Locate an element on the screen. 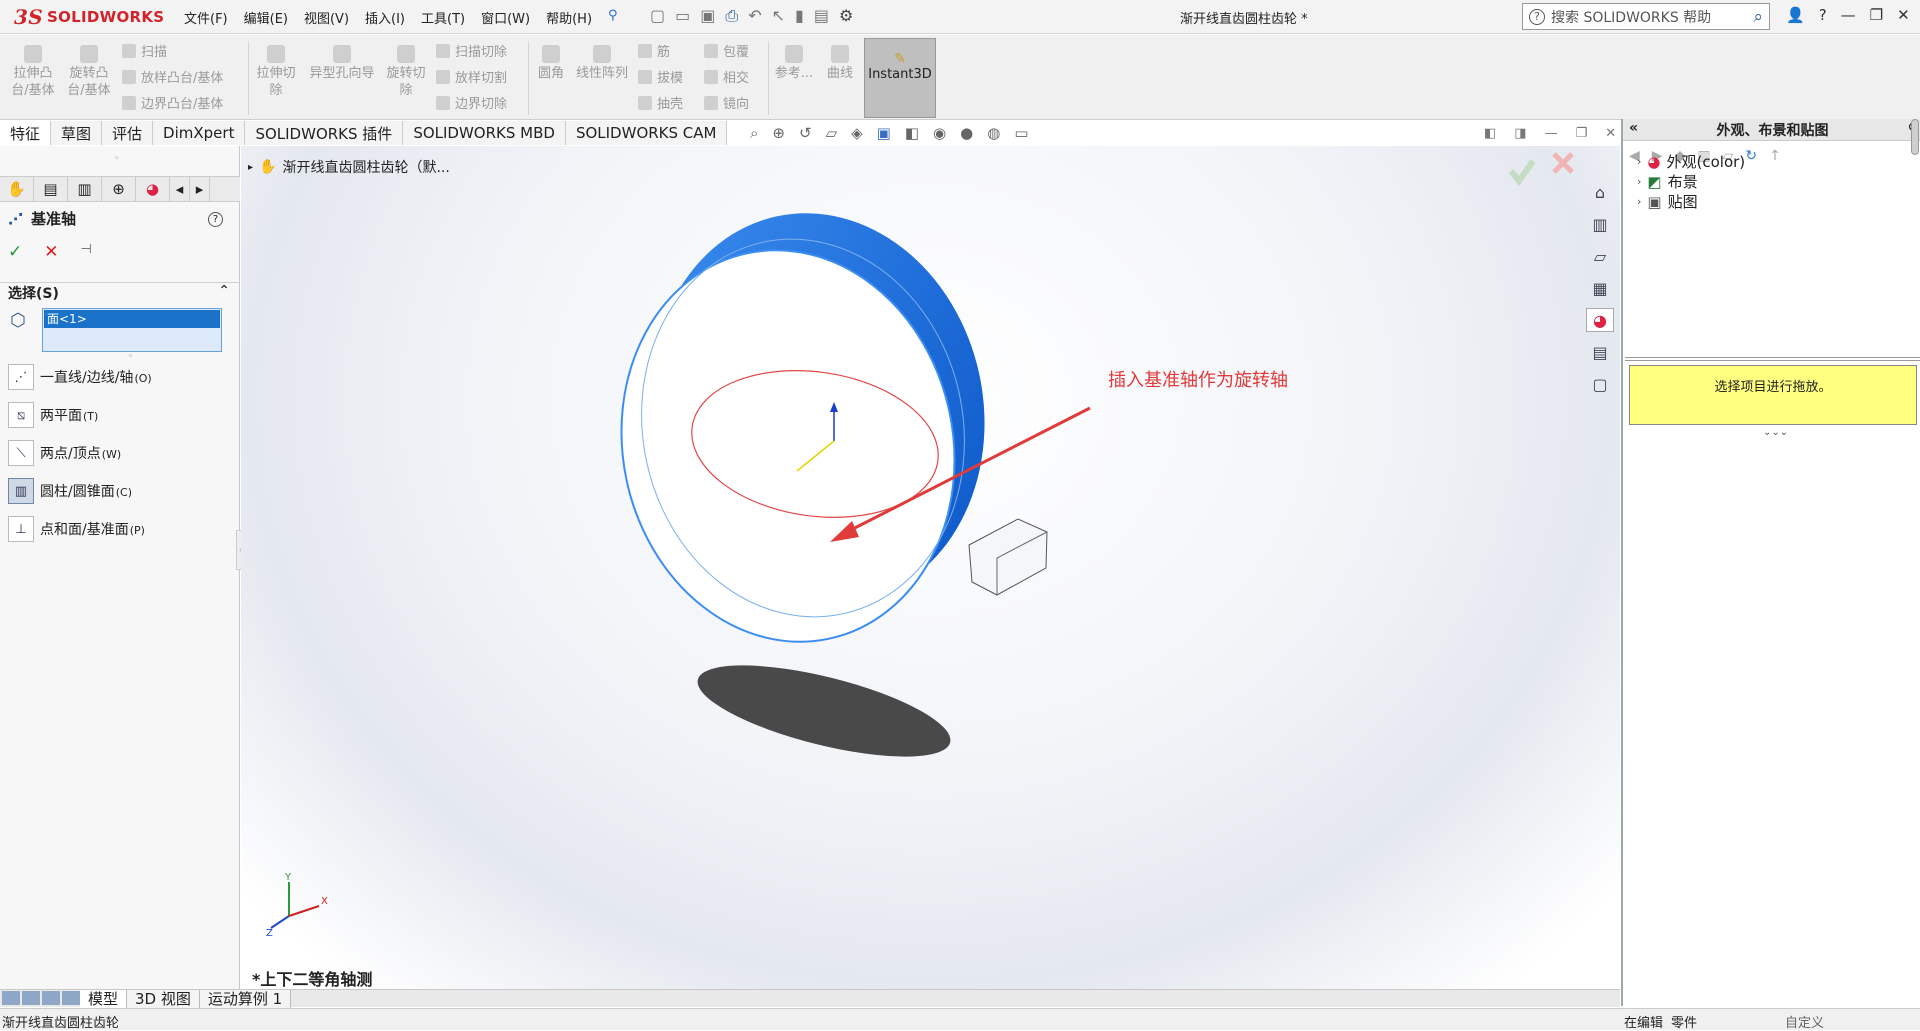  section-view-icon: ▱ is located at coordinates (832, 133).